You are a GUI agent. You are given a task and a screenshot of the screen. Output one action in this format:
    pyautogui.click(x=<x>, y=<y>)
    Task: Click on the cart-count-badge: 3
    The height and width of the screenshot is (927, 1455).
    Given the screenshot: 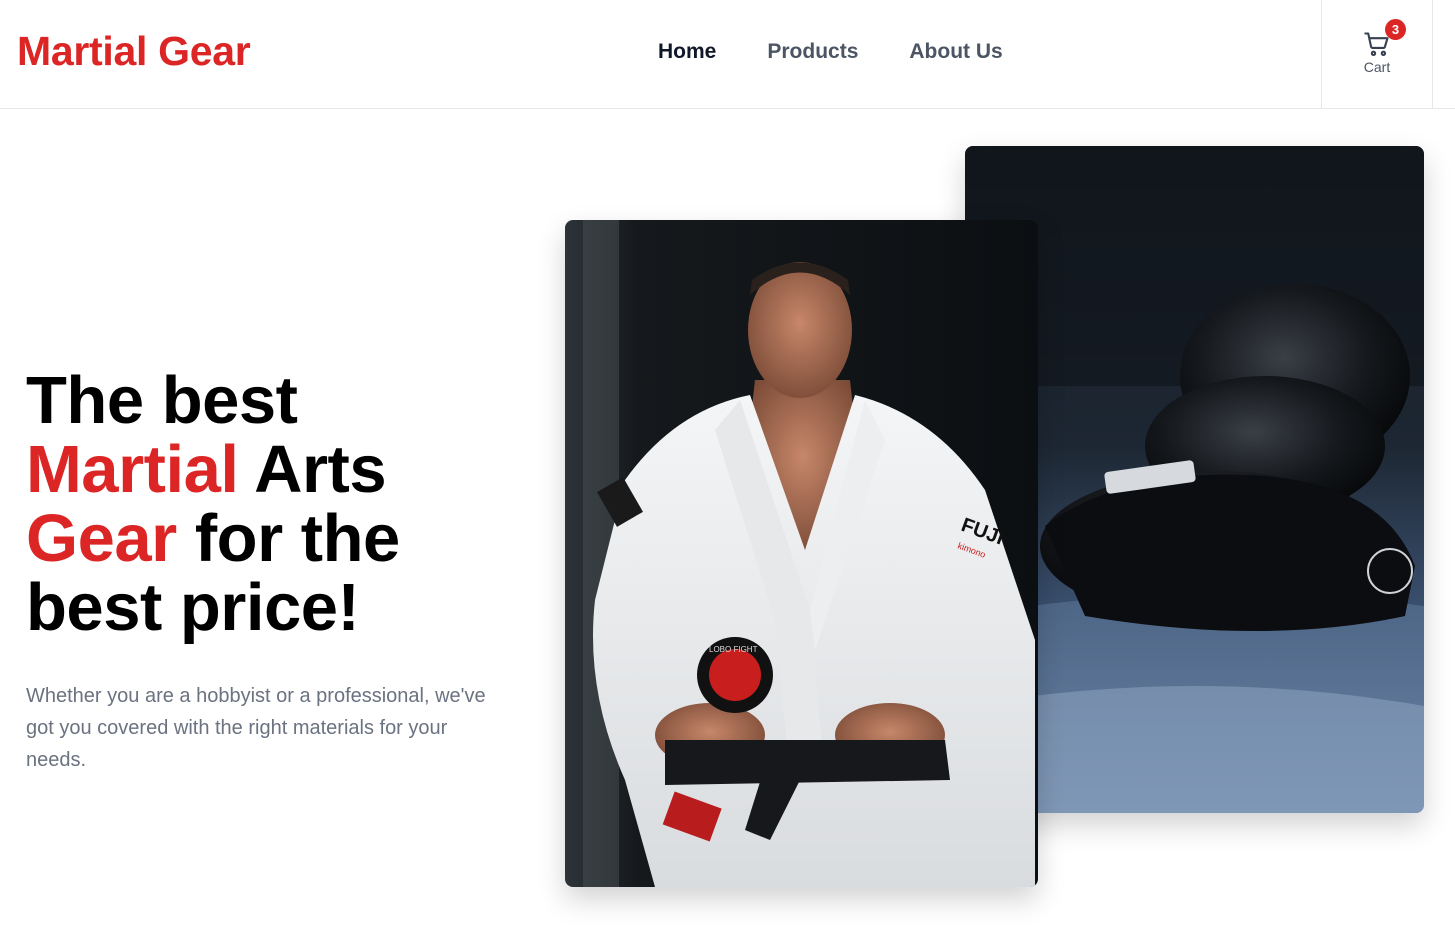 What is the action you would take?
    pyautogui.click(x=1395, y=29)
    